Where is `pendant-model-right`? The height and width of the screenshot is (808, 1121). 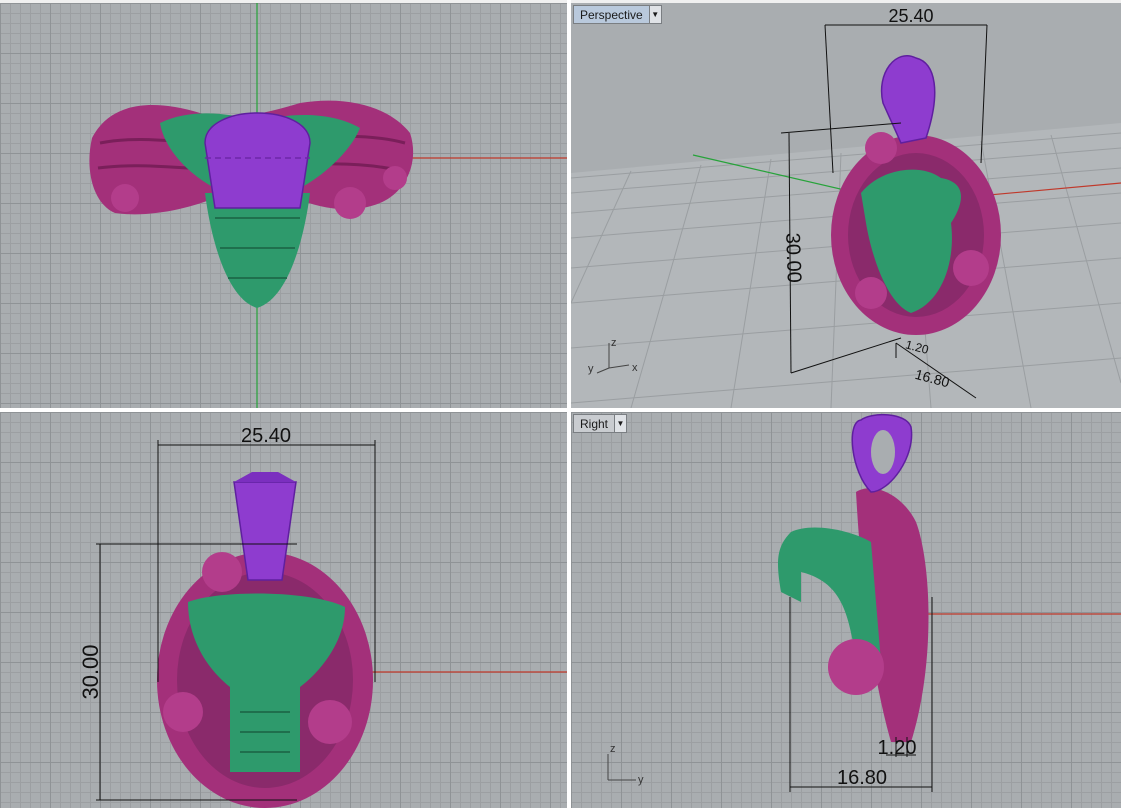 pendant-model-right is located at coordinates (853, 577).